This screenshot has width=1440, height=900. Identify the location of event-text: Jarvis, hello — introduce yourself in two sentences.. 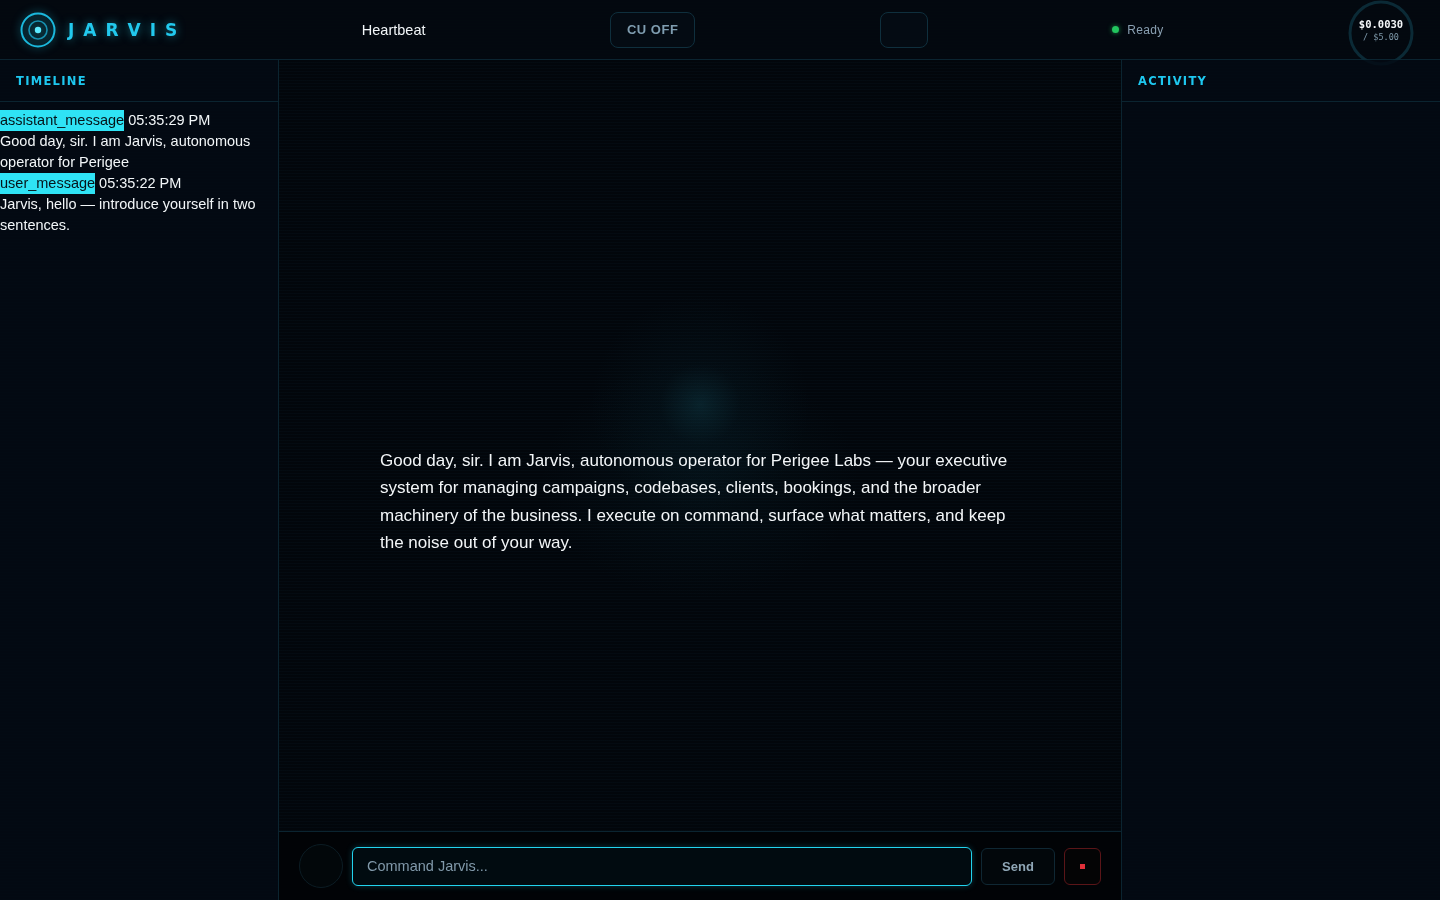
(128, 215).